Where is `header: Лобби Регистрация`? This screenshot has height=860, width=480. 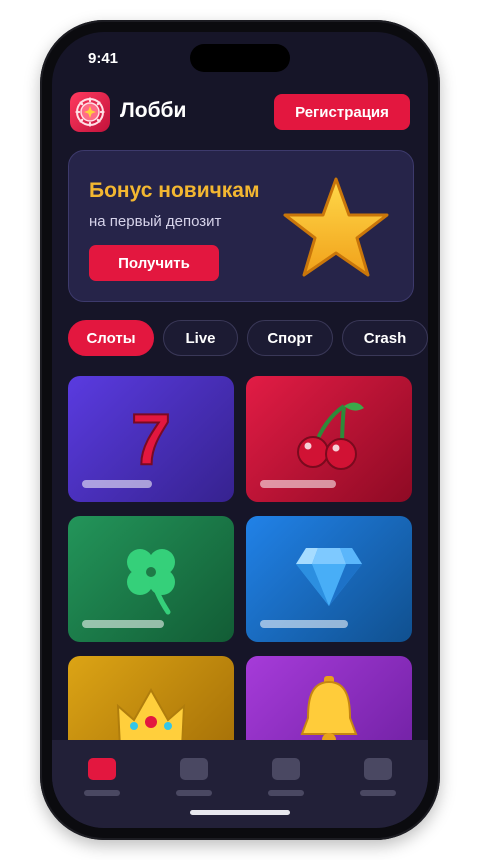 header: Лобби Регистрация is located at coordinates (240, 113).